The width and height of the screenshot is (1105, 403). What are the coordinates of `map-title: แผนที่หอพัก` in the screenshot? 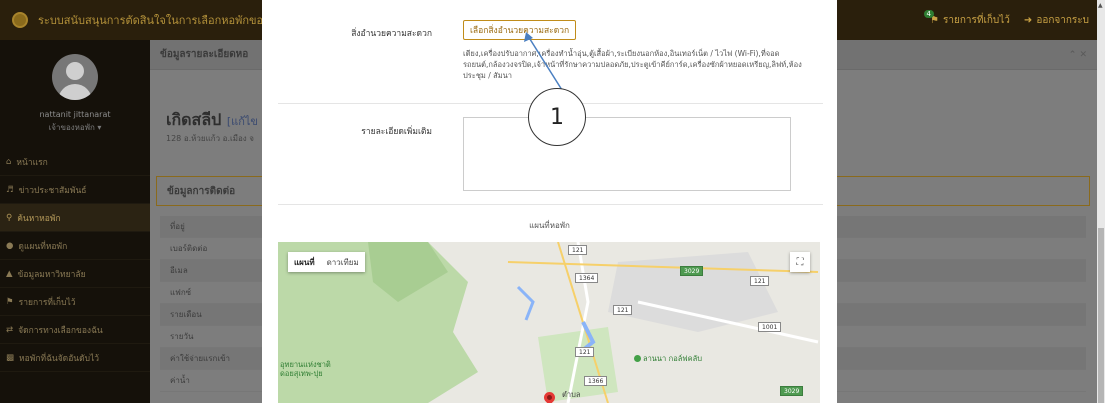 It's located at (549, 225).